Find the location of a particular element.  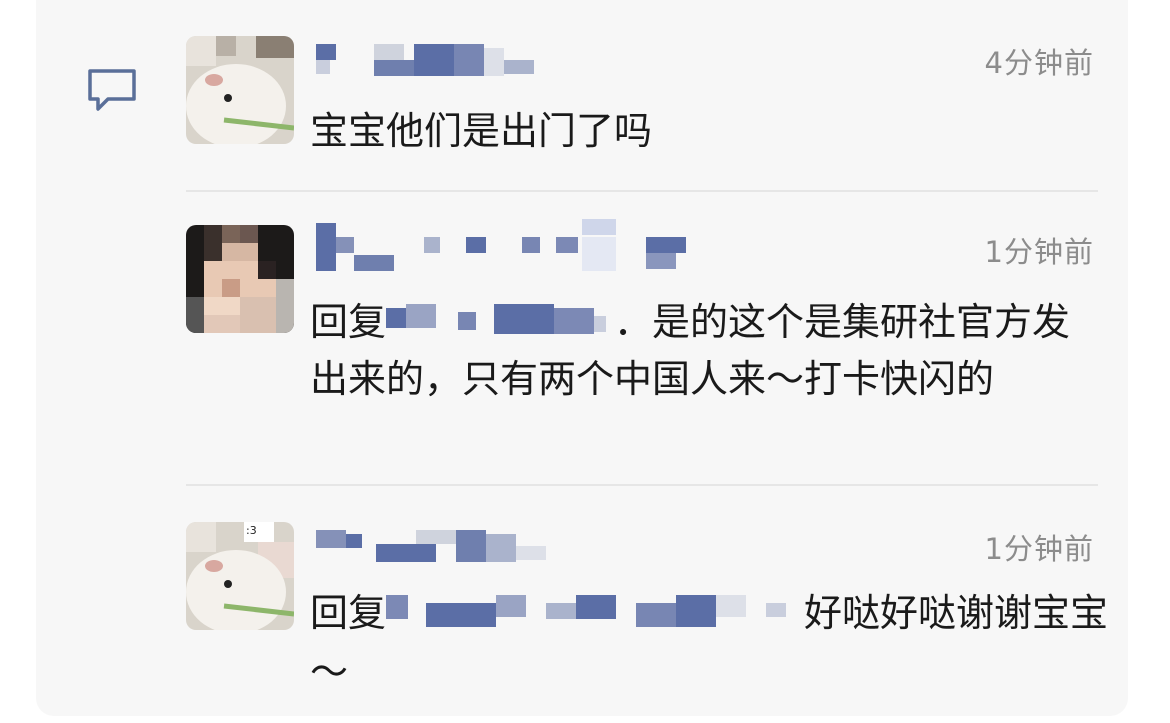

svg-text: :3 is located at coordinates (251, 530).